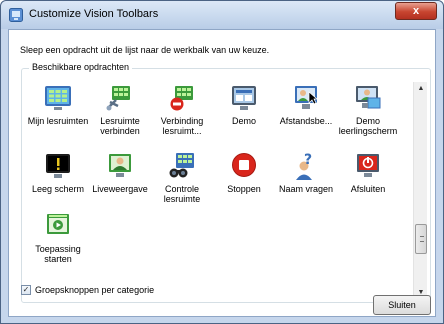 This screenshot has height=324, width=444. What do you see at coordinates (244, 98) in the screenshot?
I see `demo-icon` at bounding box center [244, 98].